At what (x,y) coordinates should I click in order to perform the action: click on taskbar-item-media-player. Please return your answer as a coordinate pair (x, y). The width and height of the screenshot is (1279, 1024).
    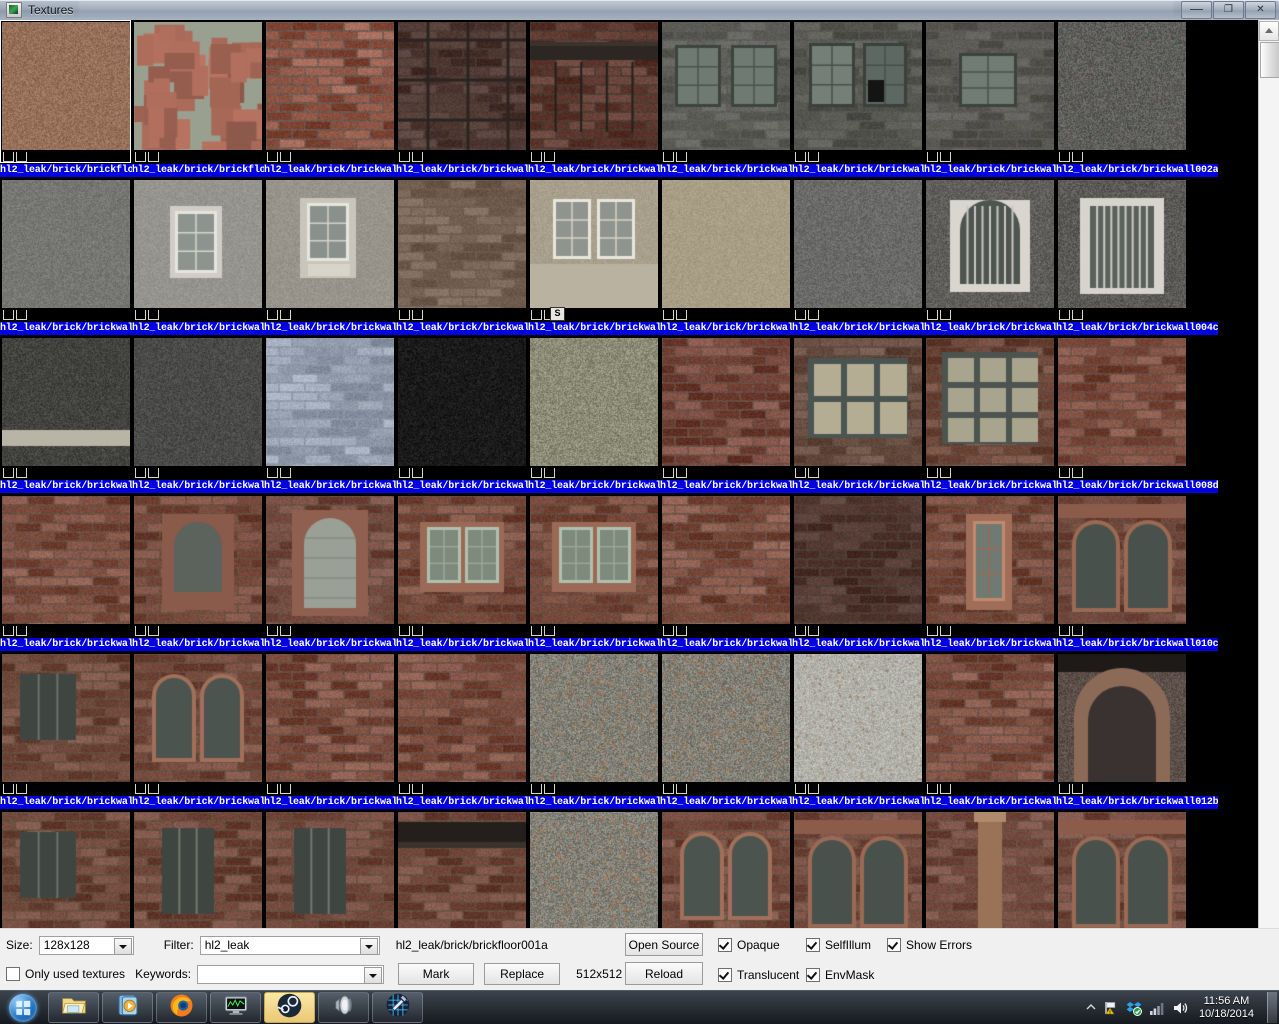
    Looking at the image, I should click on (127, 1007).